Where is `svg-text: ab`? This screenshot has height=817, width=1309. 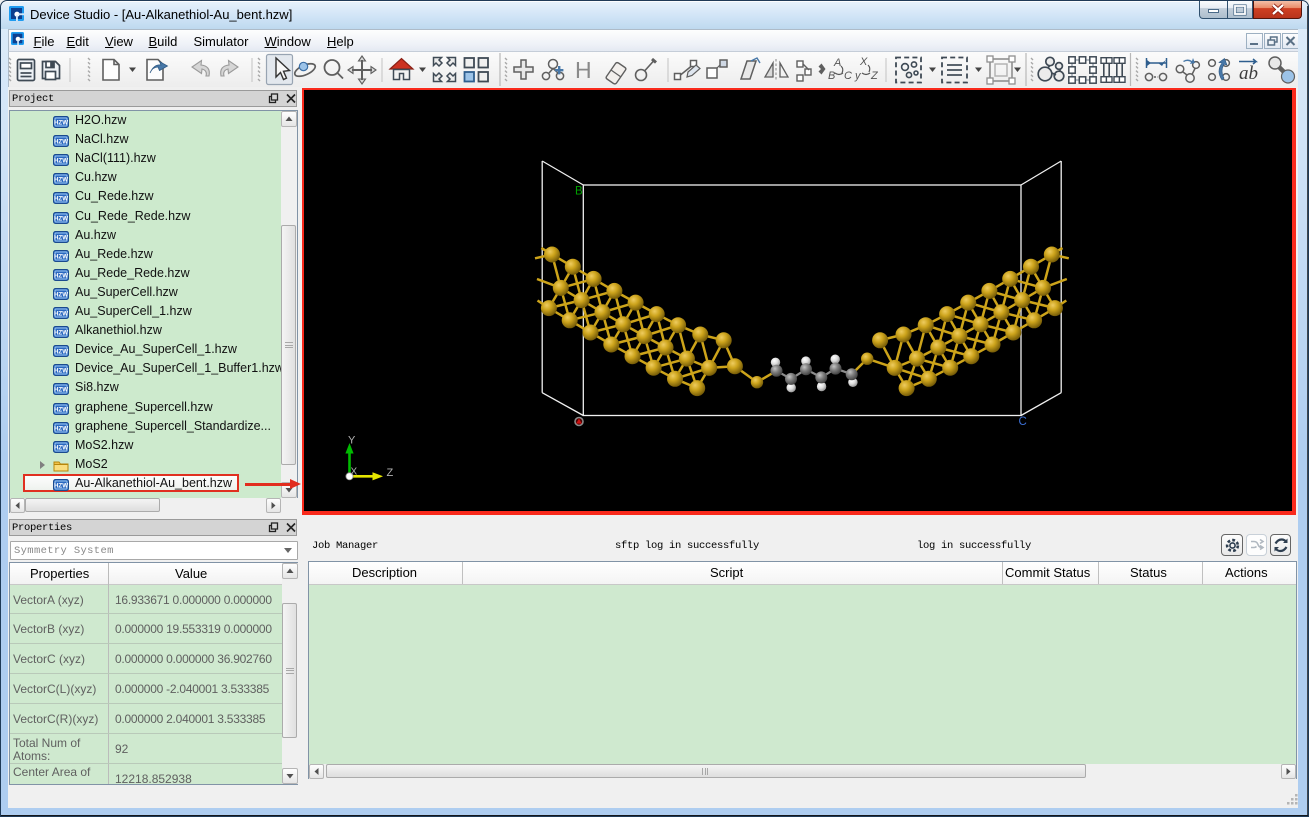
svg-text: ab is located at coordinates (1248, 73).